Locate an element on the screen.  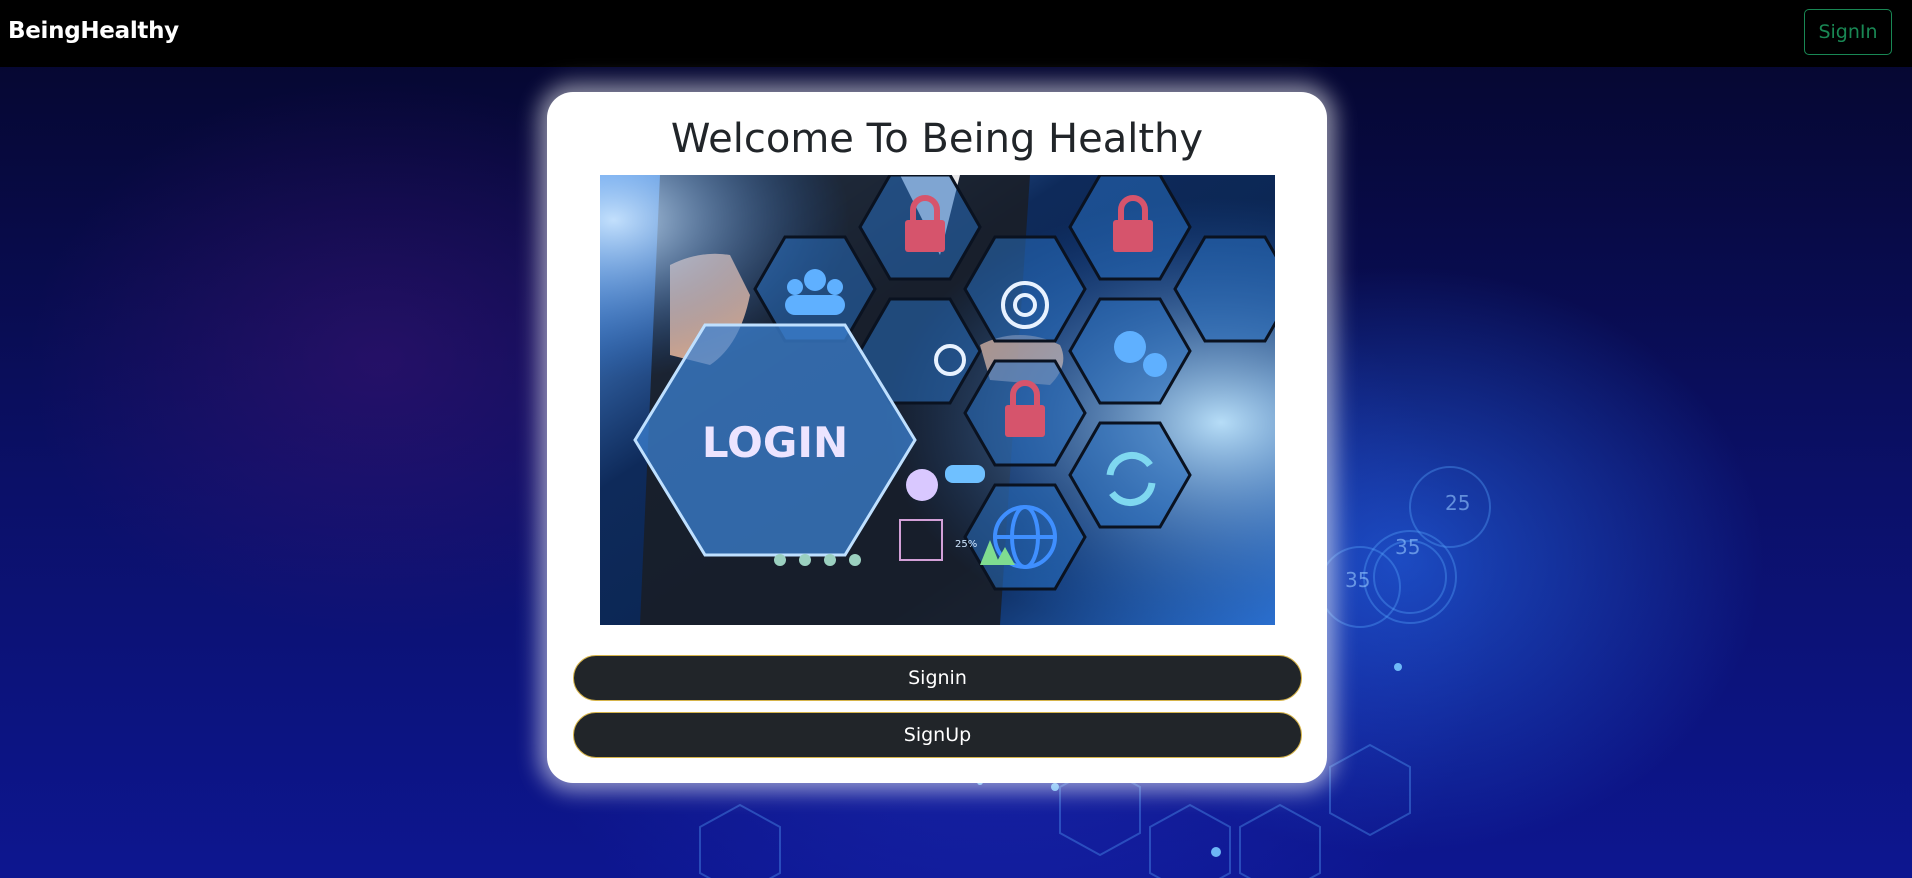
signup-button: SignUp is located at coordinates (937, 735).